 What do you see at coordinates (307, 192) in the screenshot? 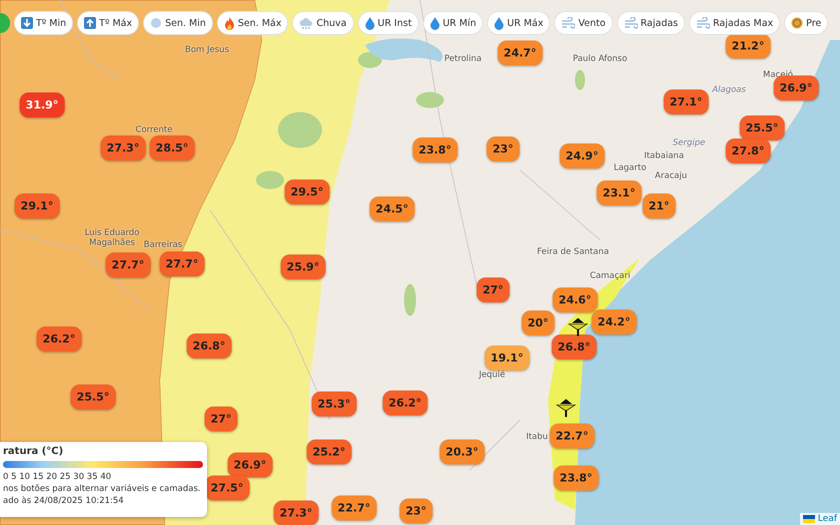
I see `temperature-marker: 29.5°` at bounding box center [307, 192].